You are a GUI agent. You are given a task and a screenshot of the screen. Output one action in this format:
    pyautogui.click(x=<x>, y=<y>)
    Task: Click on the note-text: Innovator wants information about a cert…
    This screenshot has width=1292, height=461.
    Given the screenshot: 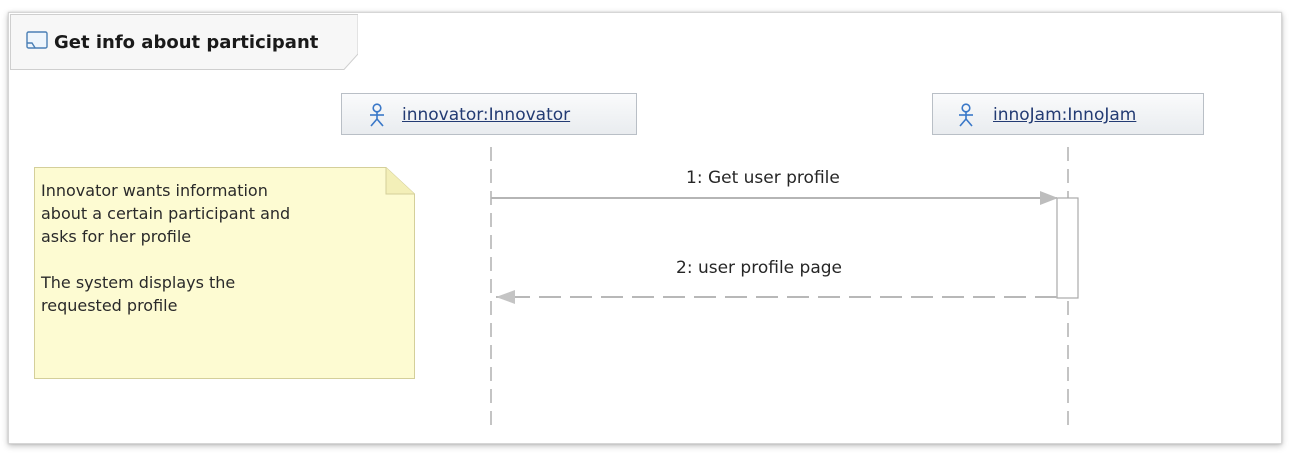 What is the action you would take?
    pyautogui.click(x=166, y=248)
    